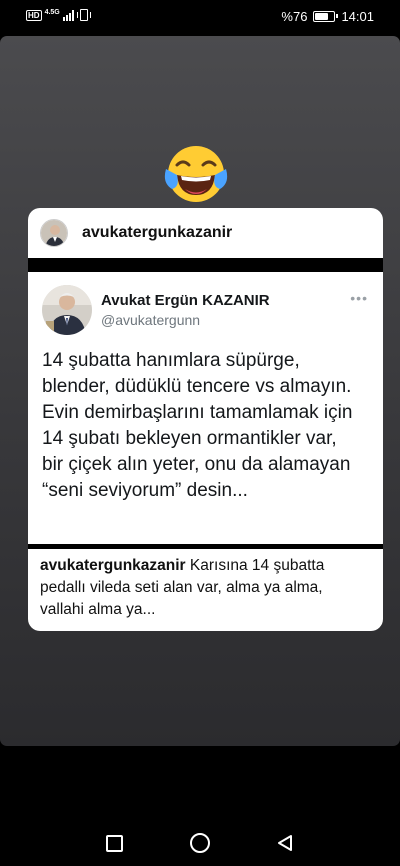 The width and height of the screenshot is (400, 866). What do you see at coordinates (189, 438) in the screenshot?
I see `tweet-line: 14 şubatı bekleyen ormantikler var,` at bounding box center [189, 438].